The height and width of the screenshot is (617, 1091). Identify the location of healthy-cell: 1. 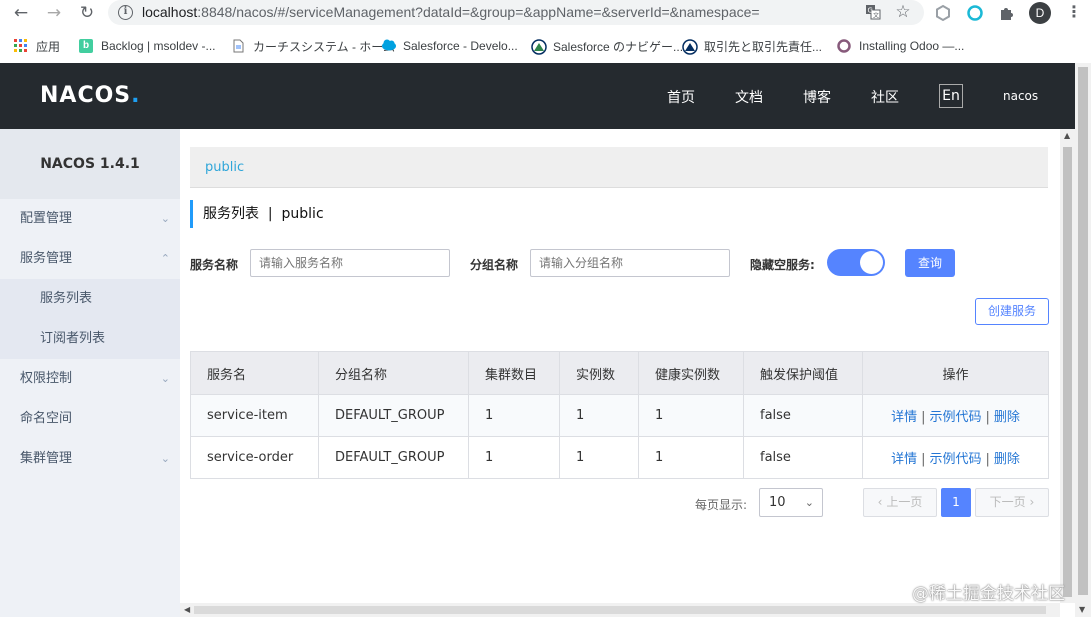
(691, 457).